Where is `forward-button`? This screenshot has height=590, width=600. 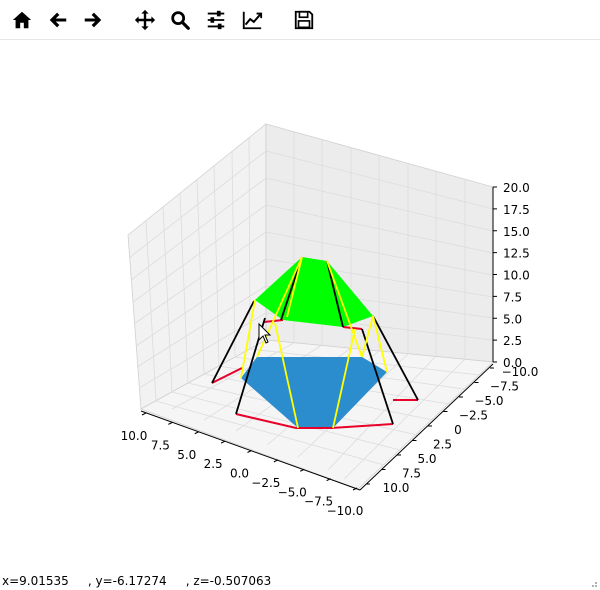
forward-button is located at coordinates (93, 20).